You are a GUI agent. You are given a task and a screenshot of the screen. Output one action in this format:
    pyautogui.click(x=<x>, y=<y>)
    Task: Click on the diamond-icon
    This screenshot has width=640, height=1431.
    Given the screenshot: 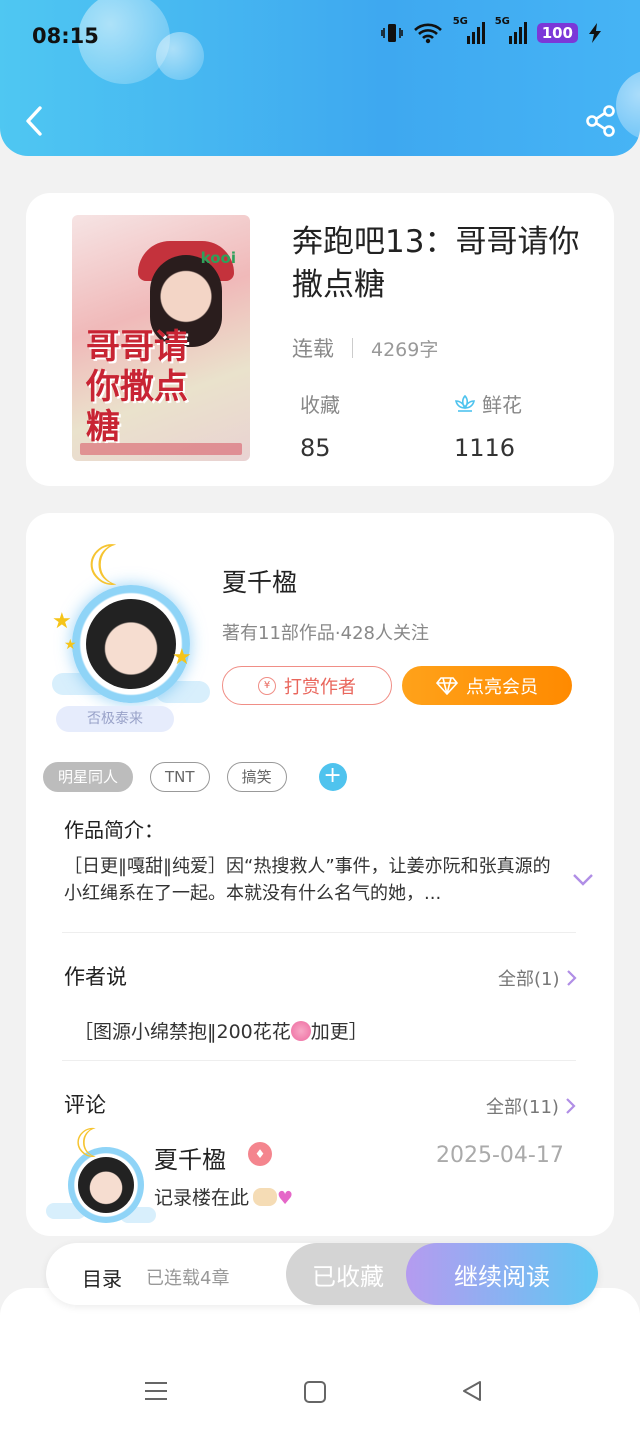 What is the action you would take?
    pyautogui.click(x=447, y=685)
    